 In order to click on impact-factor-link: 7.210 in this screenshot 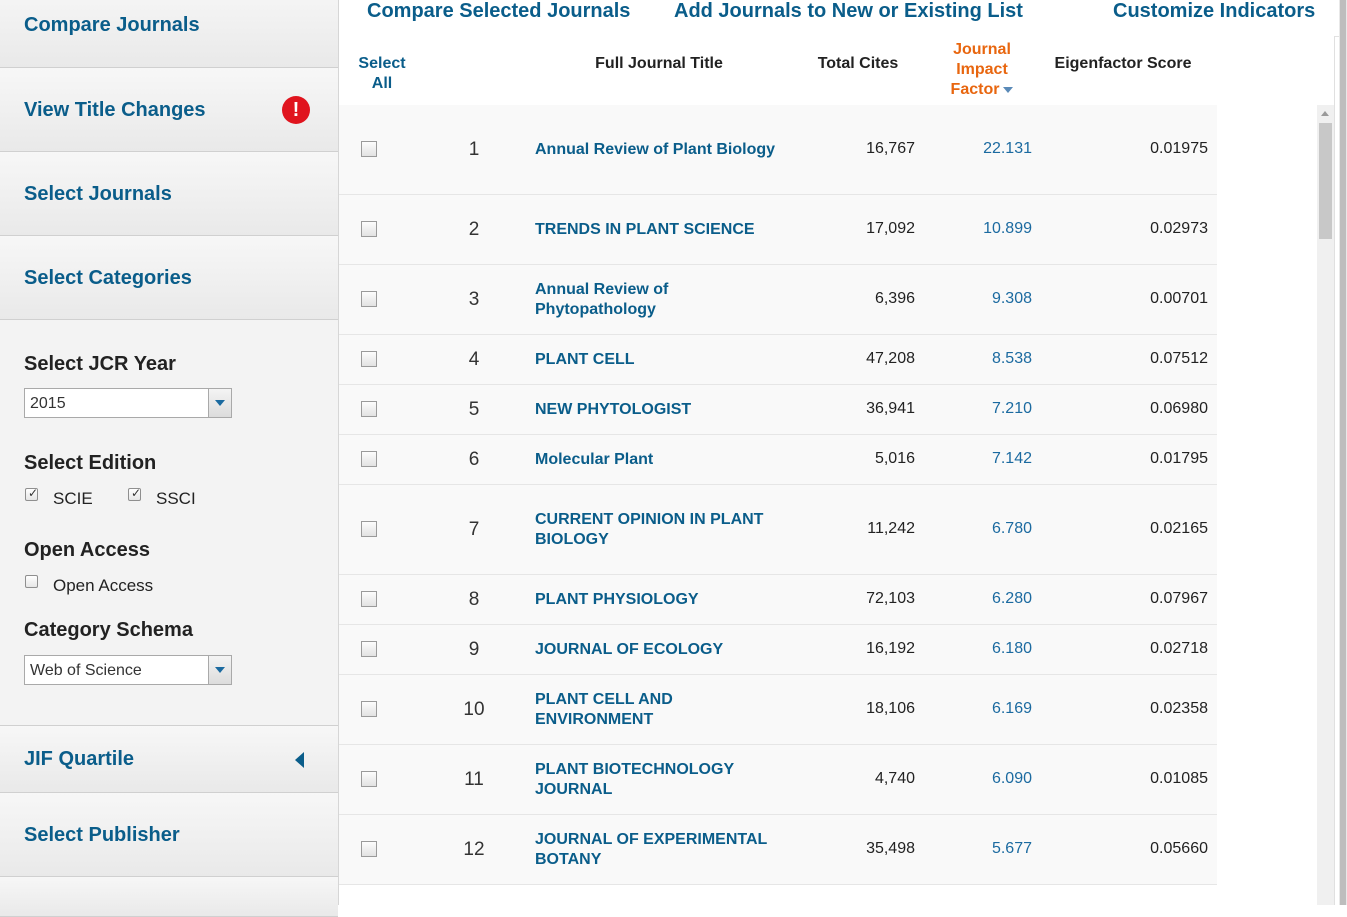, I will do `click(987, 409)`.